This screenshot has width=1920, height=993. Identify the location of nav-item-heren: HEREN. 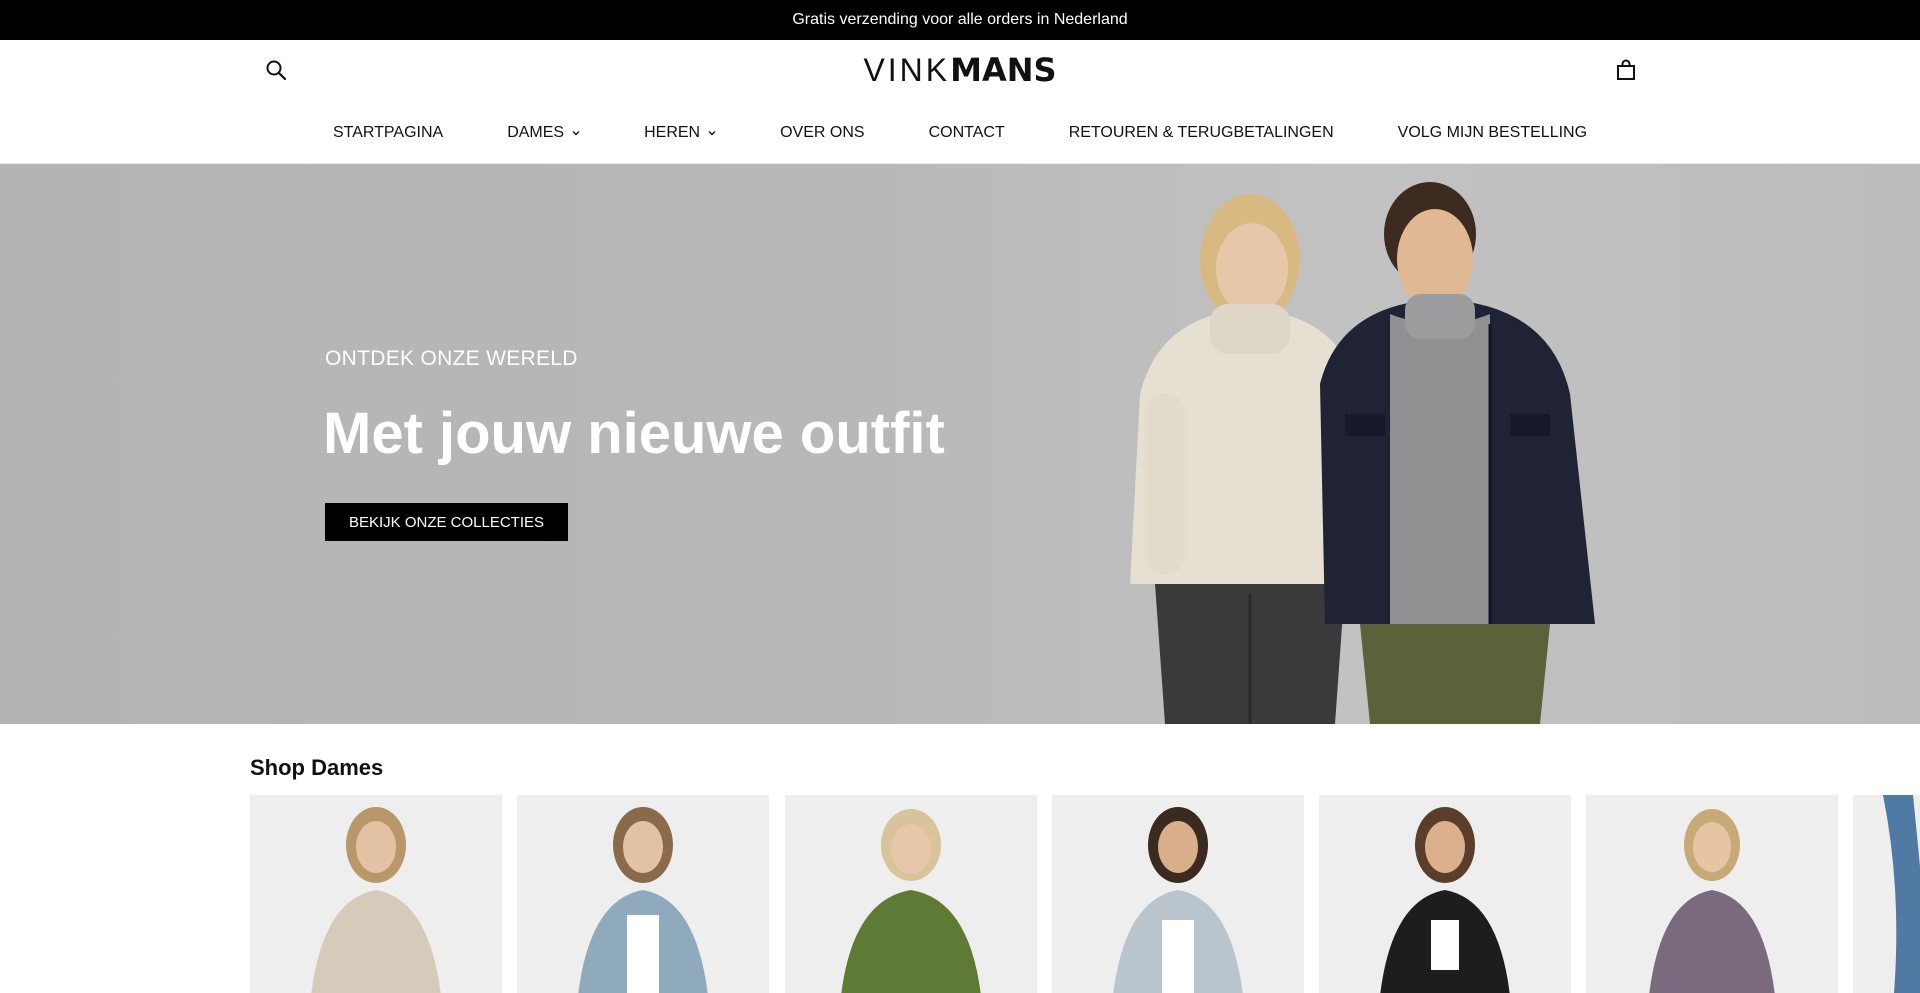
(680, 133).